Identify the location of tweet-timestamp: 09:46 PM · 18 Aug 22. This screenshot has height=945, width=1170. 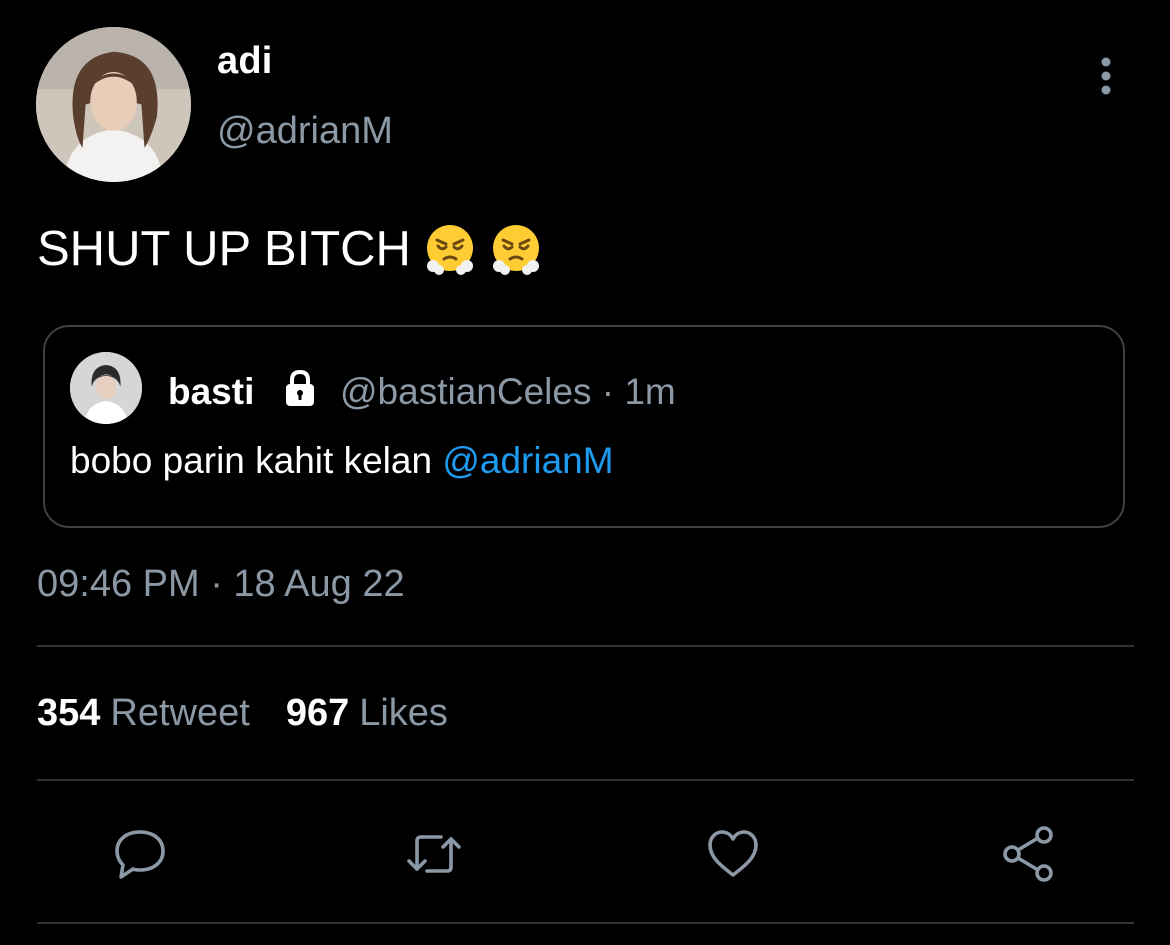
(221, 584).